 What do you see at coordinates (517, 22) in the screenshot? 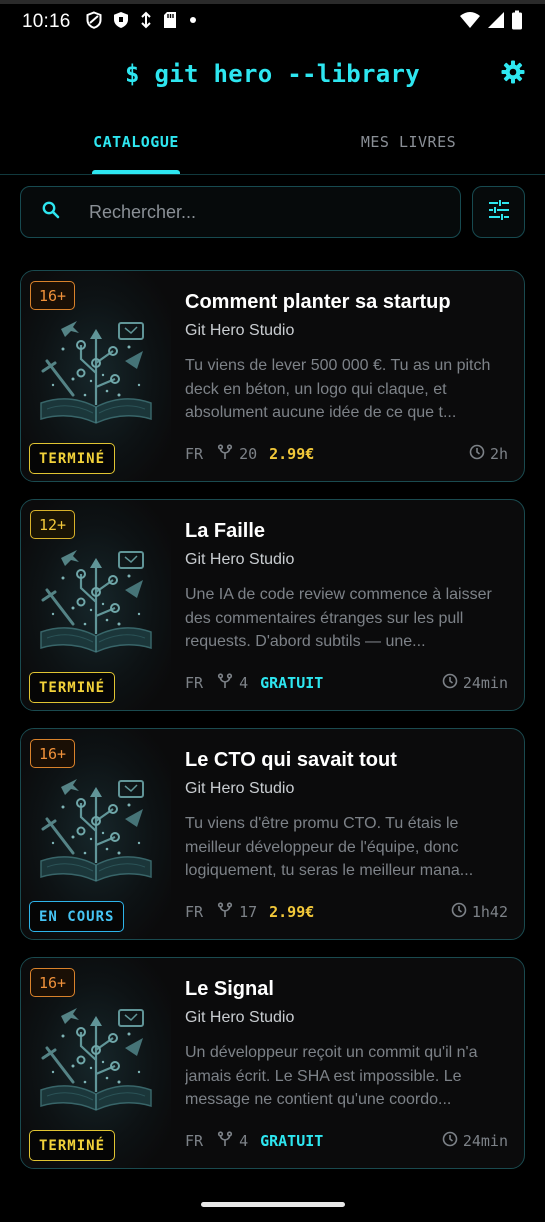
I see `battery-icon` at bounding box center [517, 22].